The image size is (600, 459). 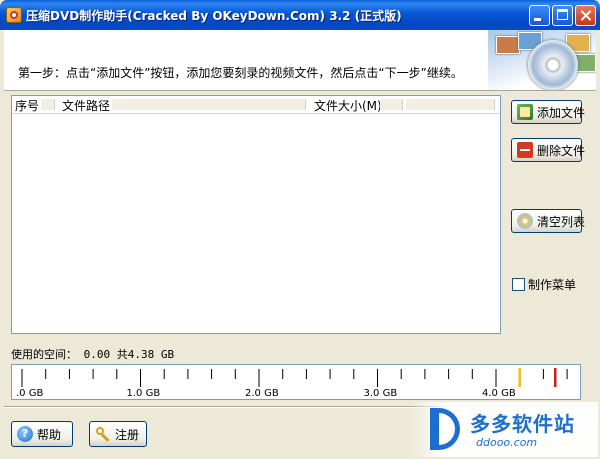 I want to click on help-label: 帮助, so click(x=49, y=434).